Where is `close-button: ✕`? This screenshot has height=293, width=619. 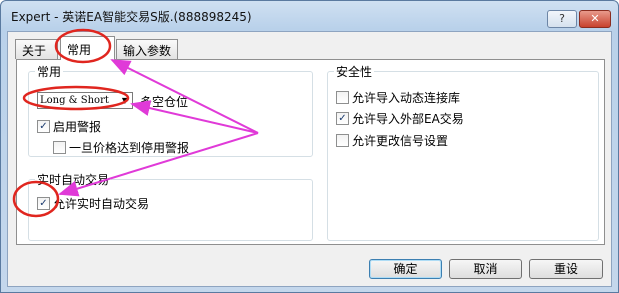
close-button: ✕ is located at coordinates (595, 19).